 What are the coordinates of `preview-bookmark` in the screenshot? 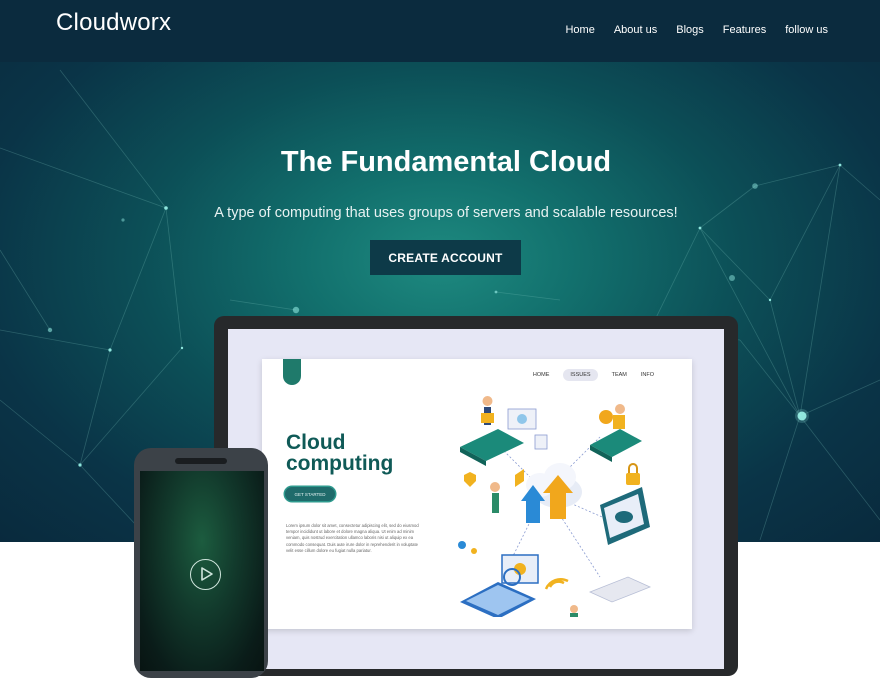 It's located at (292, 372).